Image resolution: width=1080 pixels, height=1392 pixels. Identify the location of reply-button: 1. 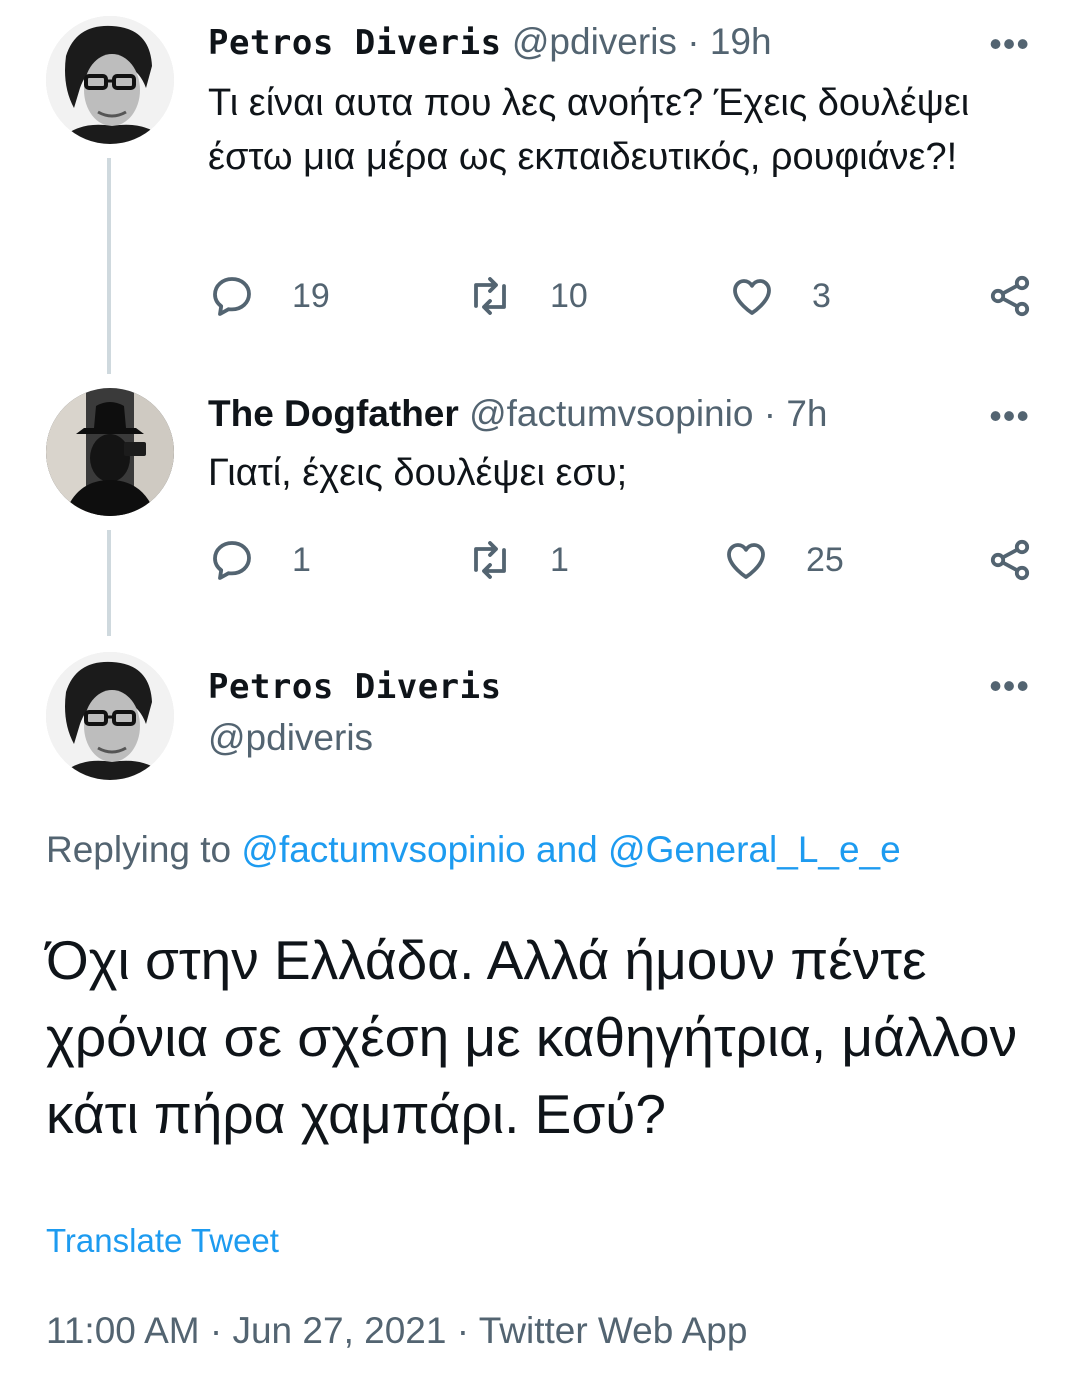
(259, 560).